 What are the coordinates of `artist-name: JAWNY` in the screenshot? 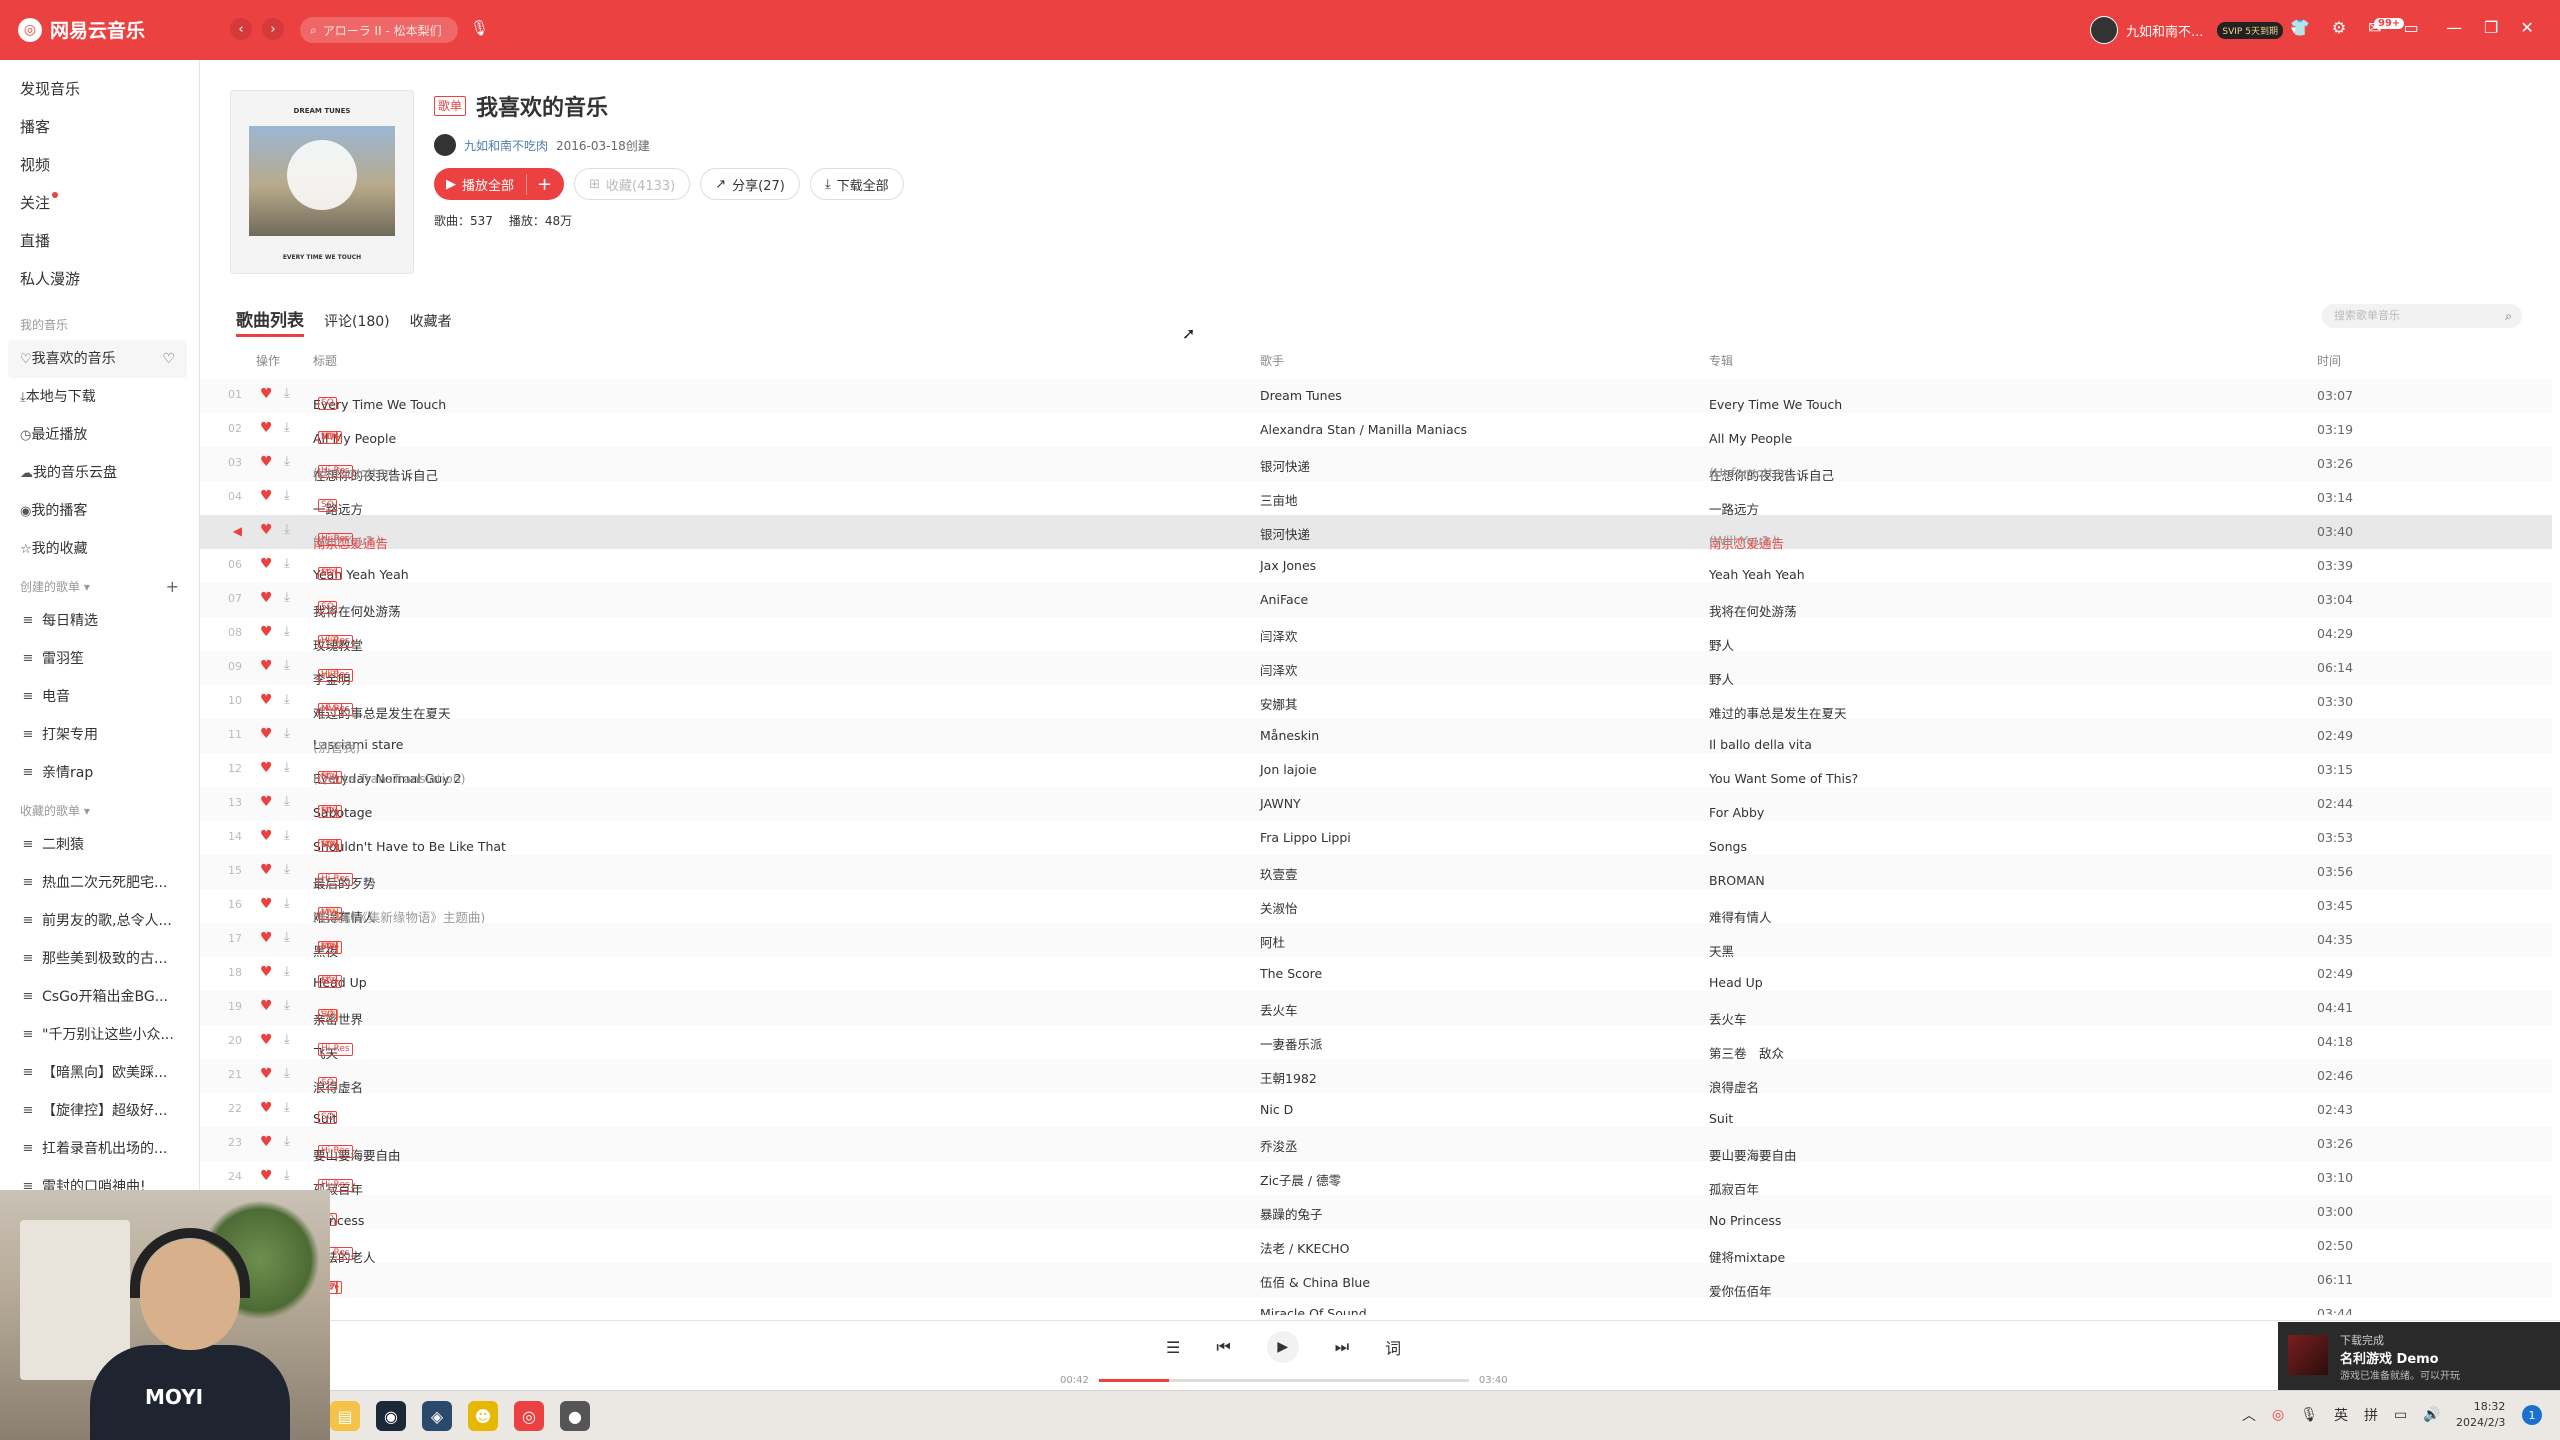 It's located at (1280, 803).